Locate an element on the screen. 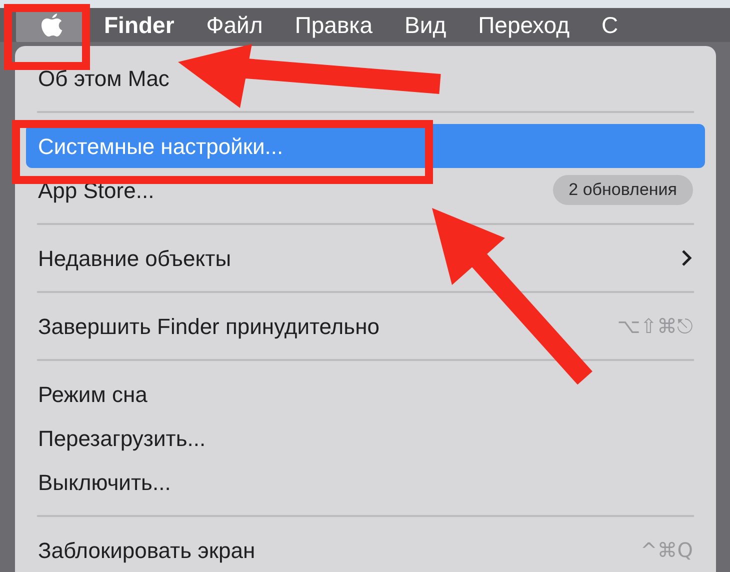 The image size is (730, 572). keyboard-shortcut: ⌥⇧⌘⎋ is located at coordinates (655, 326).